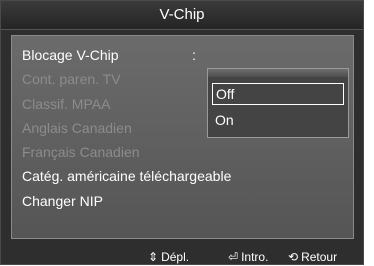 This screenshot has height=266, width=374. What do you see at coordinates (66, 103) in the screenshot?
I see `menu-item-classif-mpaa: Classif. MPAA` at bounding box center [66, 103].